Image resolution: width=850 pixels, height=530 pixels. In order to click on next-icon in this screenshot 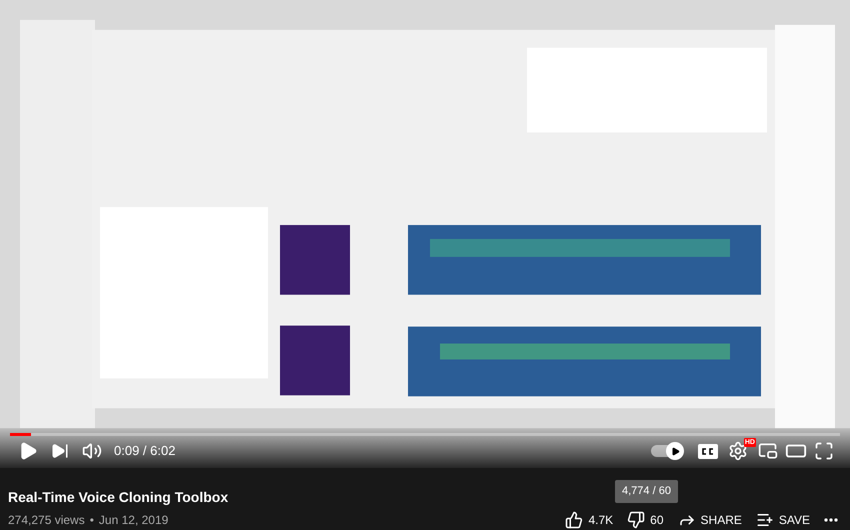, I will do `click(60, 451)`.